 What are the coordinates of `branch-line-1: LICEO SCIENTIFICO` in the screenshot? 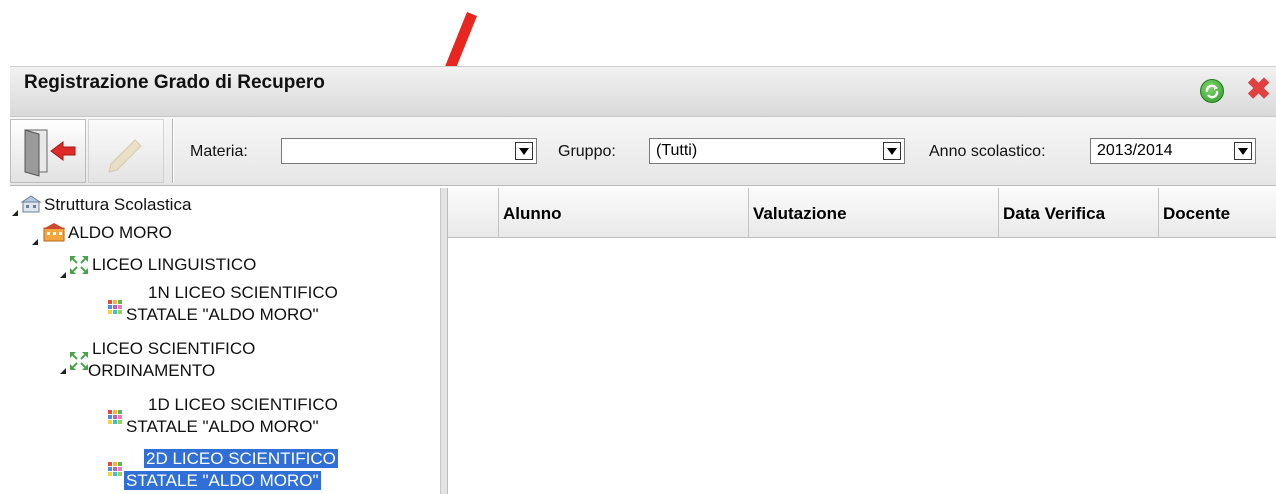 It's located at (174, 348).